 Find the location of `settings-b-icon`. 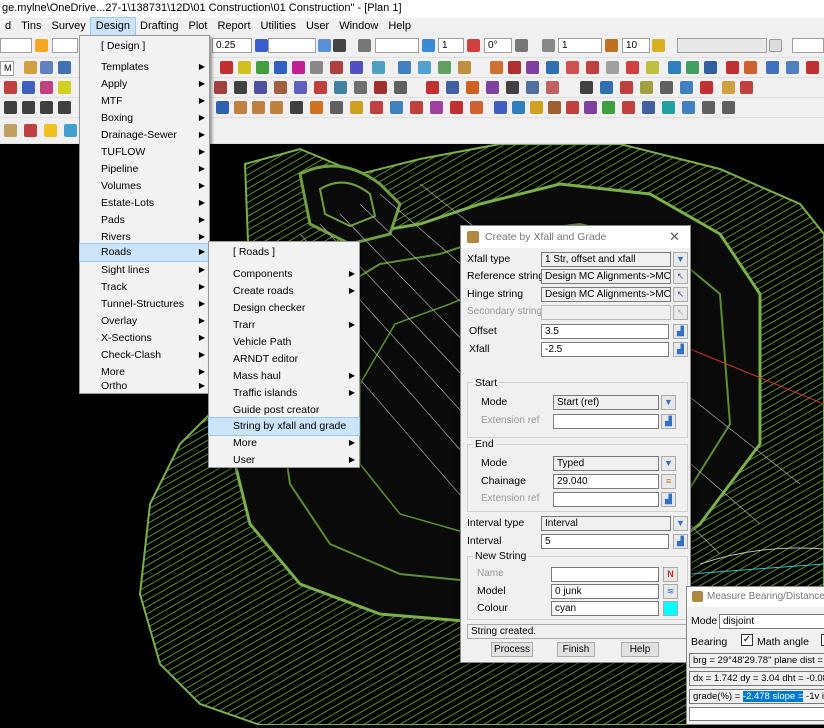

settings-b-icon is located at coordinates (518, 107).